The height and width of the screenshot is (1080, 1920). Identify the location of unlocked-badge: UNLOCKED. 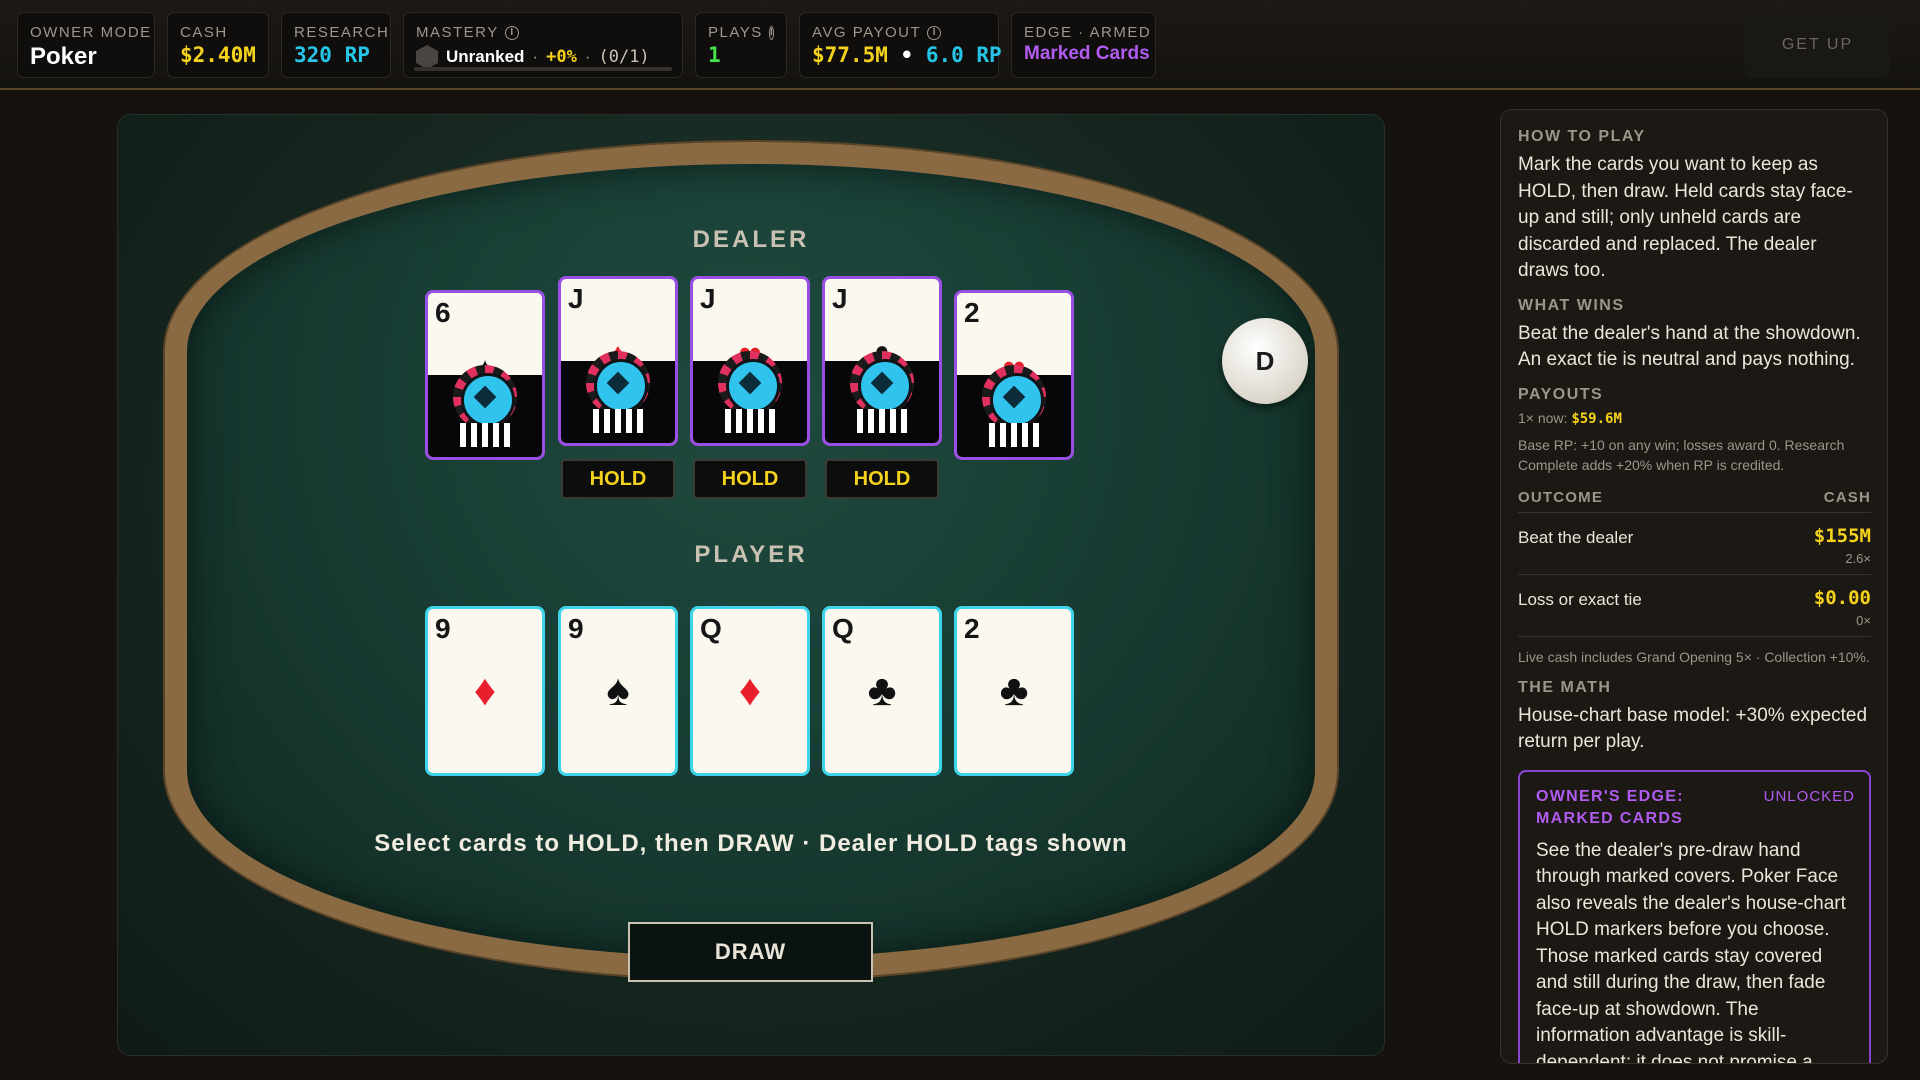
(1809, 796).